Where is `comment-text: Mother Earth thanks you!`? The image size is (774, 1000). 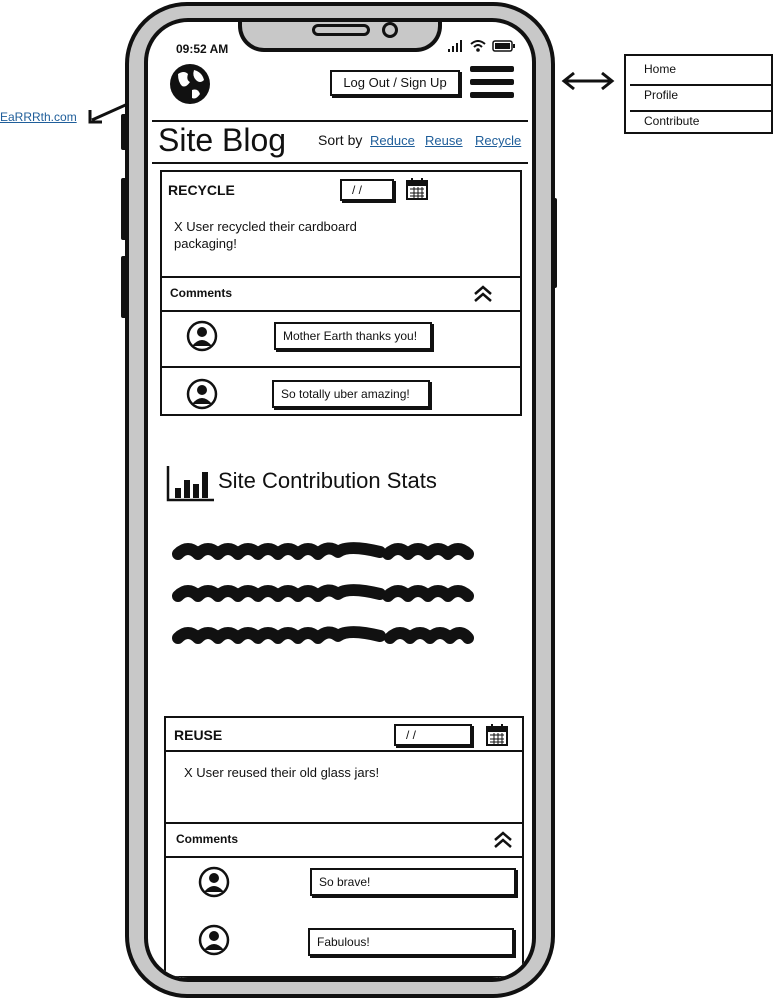 comment-text: Mother Earth thanks you! is located at coordinates (353, 336).